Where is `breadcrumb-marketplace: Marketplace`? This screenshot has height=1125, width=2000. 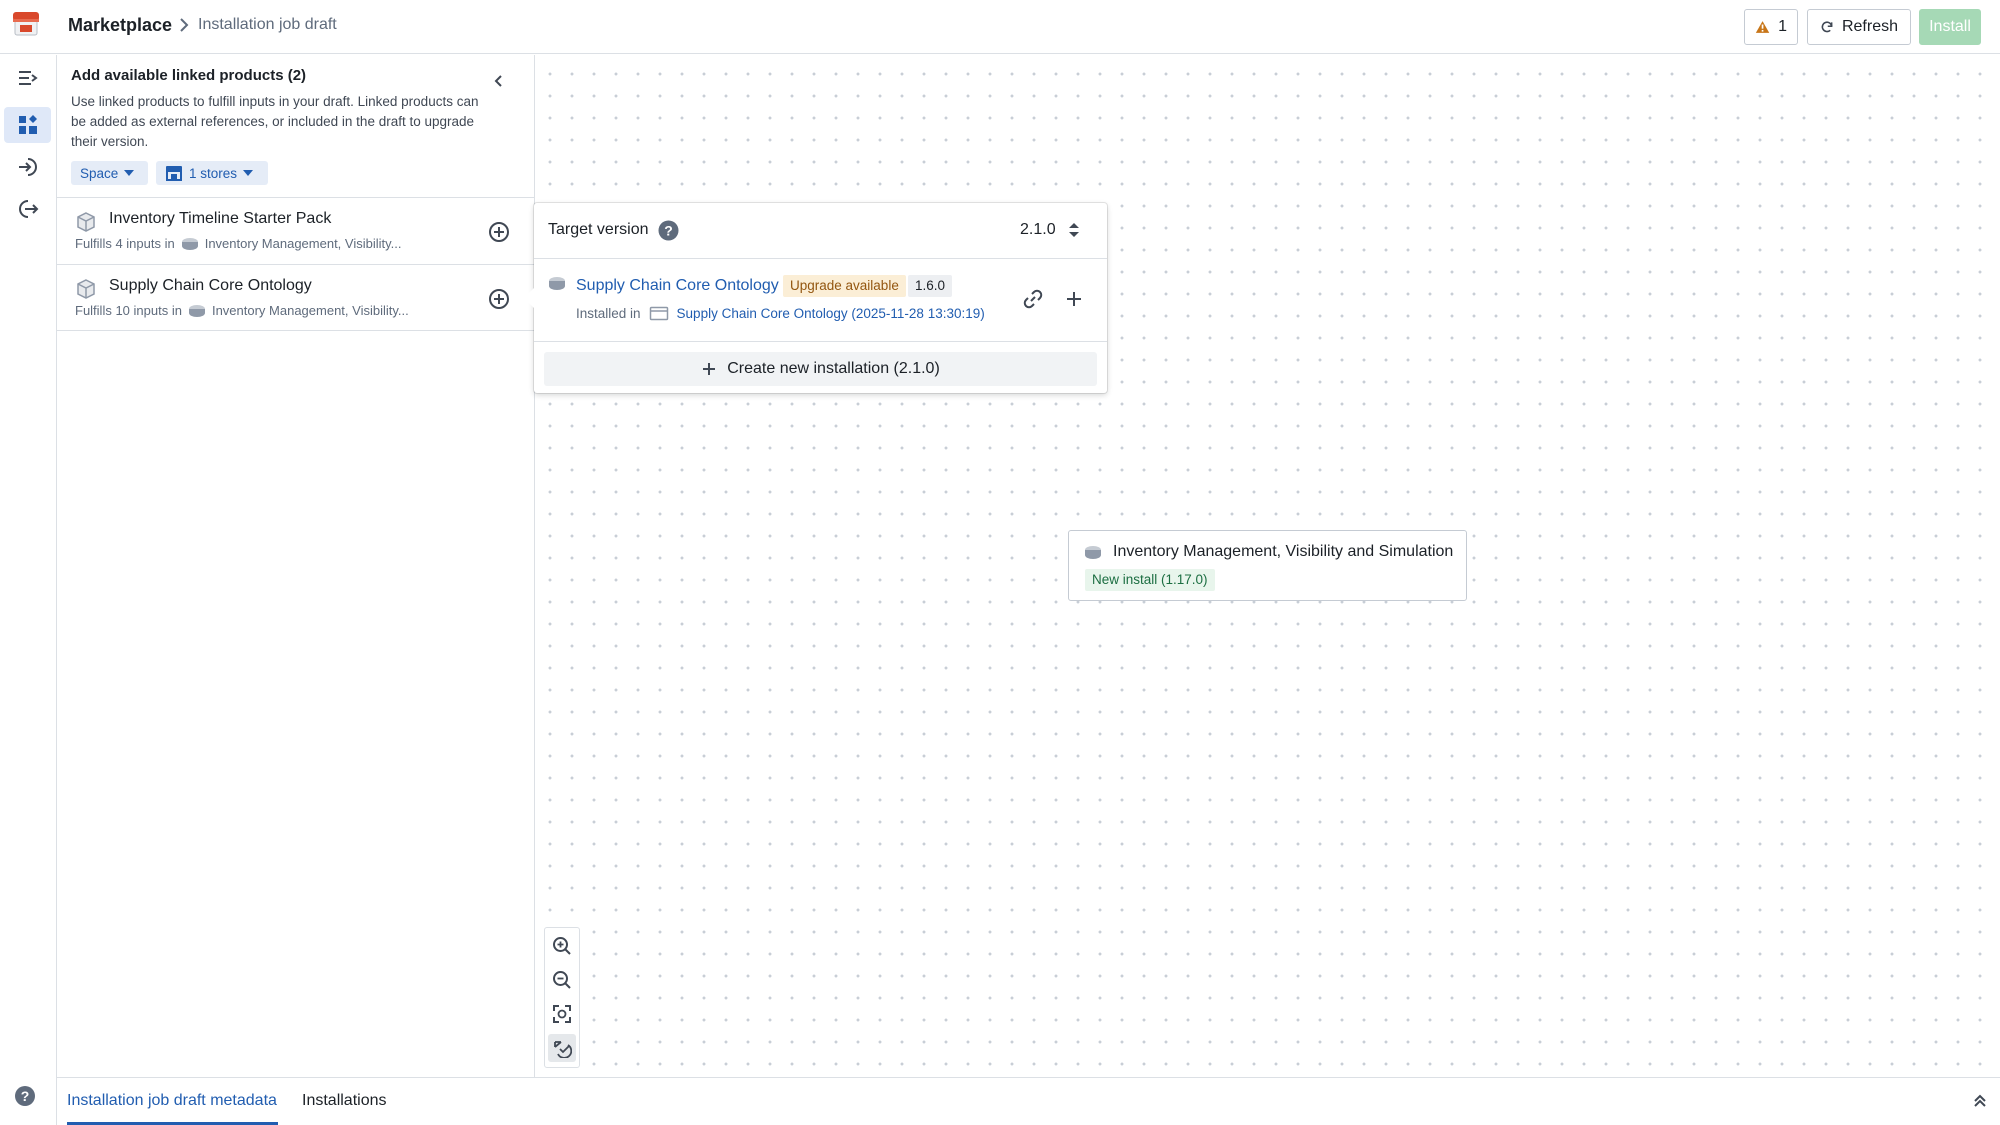 breadcrumb-marketplace: Marketplace is located at coordinates (120, 25).